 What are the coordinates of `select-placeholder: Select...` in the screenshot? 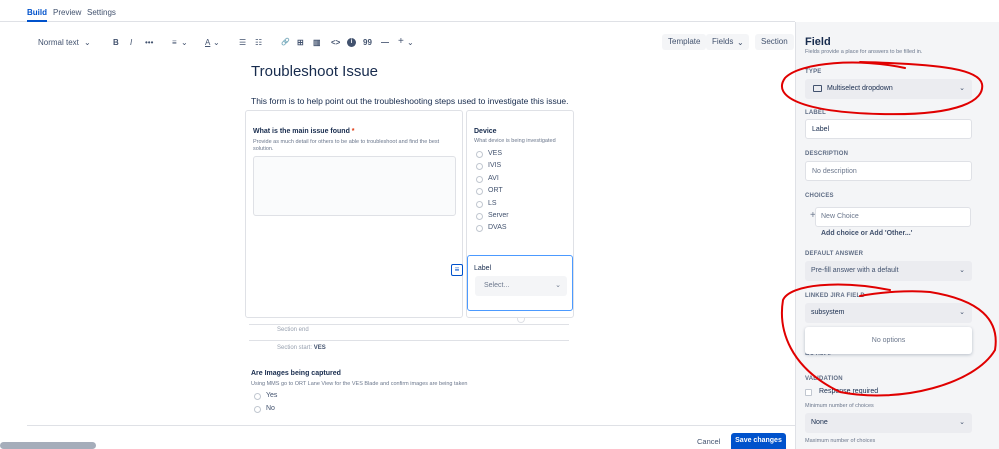 It's located at (497, 285).